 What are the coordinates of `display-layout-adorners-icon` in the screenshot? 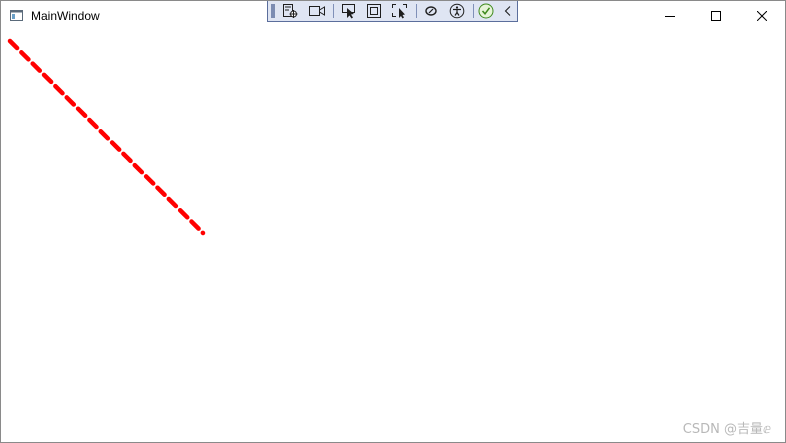 It's located at (374, 11).